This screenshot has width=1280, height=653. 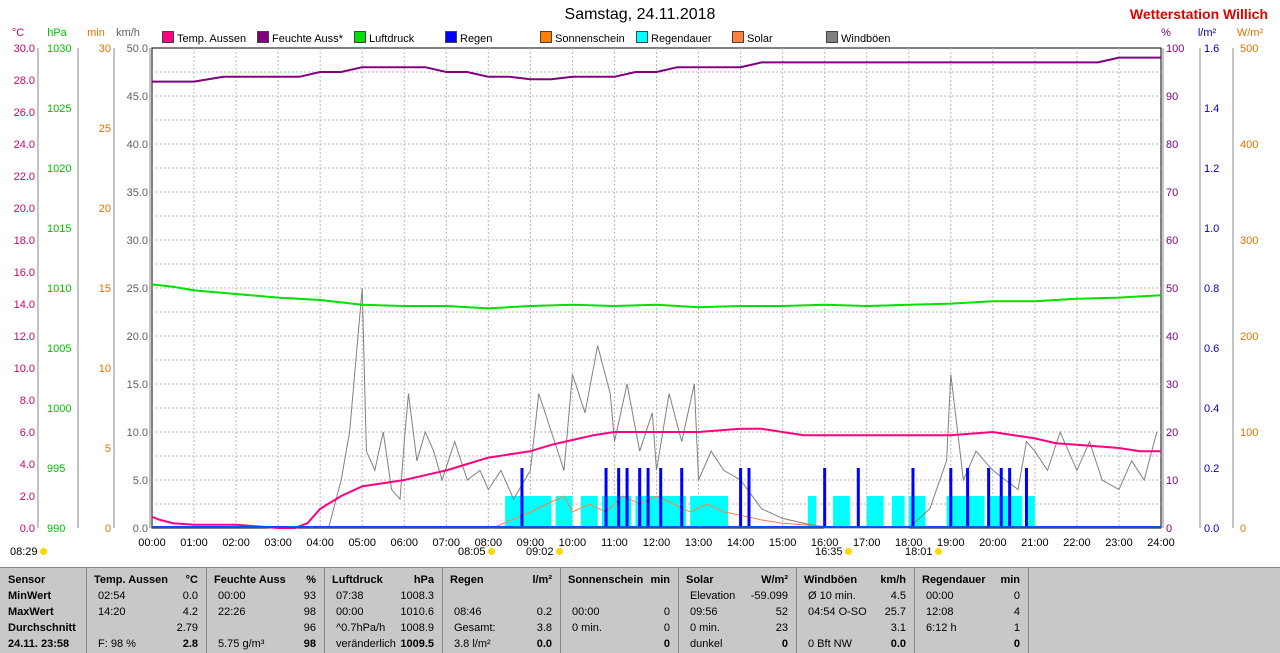 What do you see at coordinates (383, 644) in the screenshot?
I see `stats-row: veränderlich 1009.5` at bounding box center [383, 644].